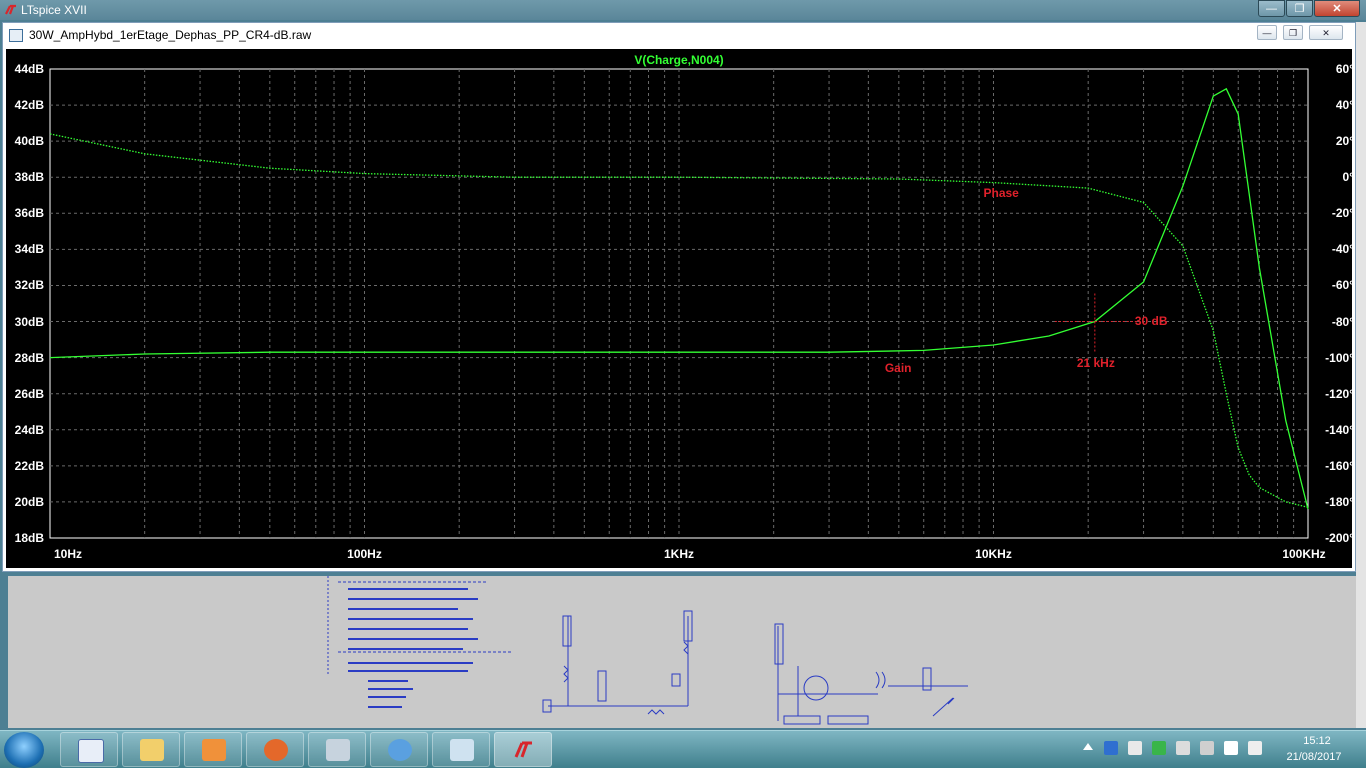 This screenshot has height=768, width=1366. I want to click on y-left-tick-label: 34dB, so click(29, 249).